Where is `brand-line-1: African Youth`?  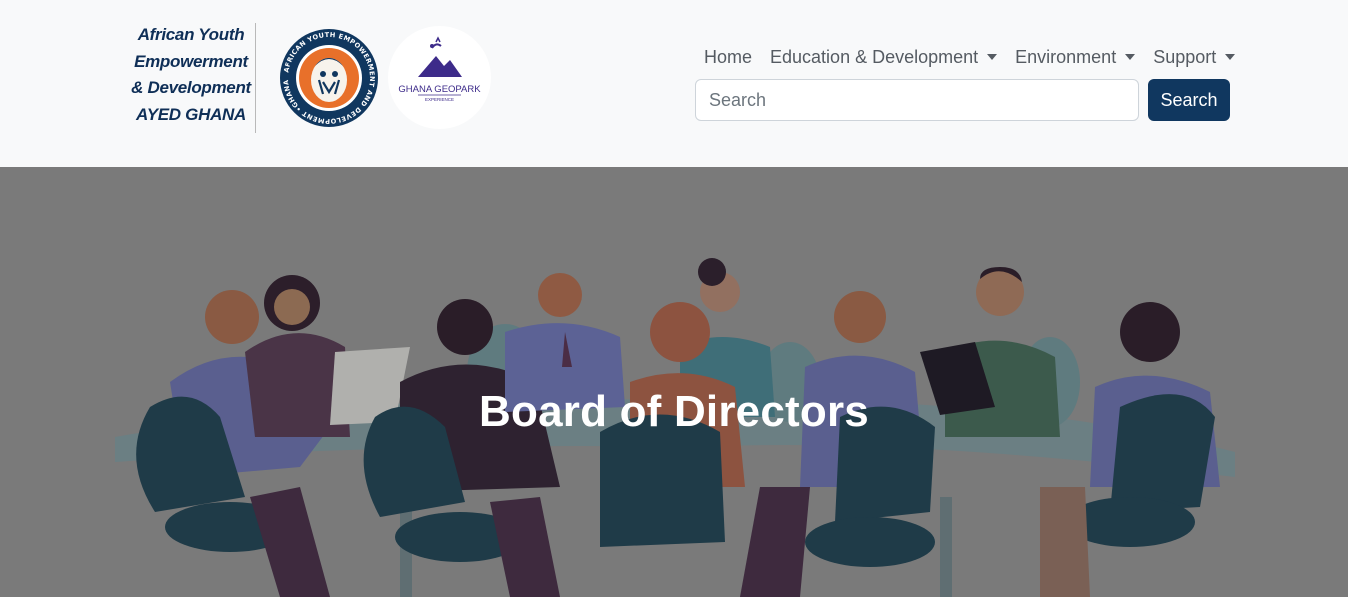
brand-line-1: African Youth is located at coordinates (191, 34).